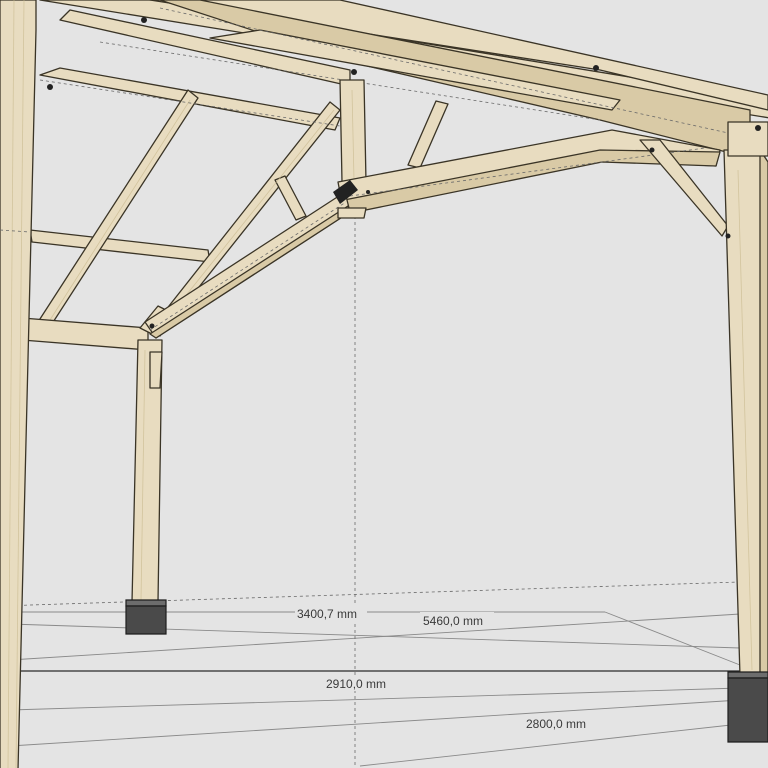  I want to click on rear-frame, so click(96, 454).